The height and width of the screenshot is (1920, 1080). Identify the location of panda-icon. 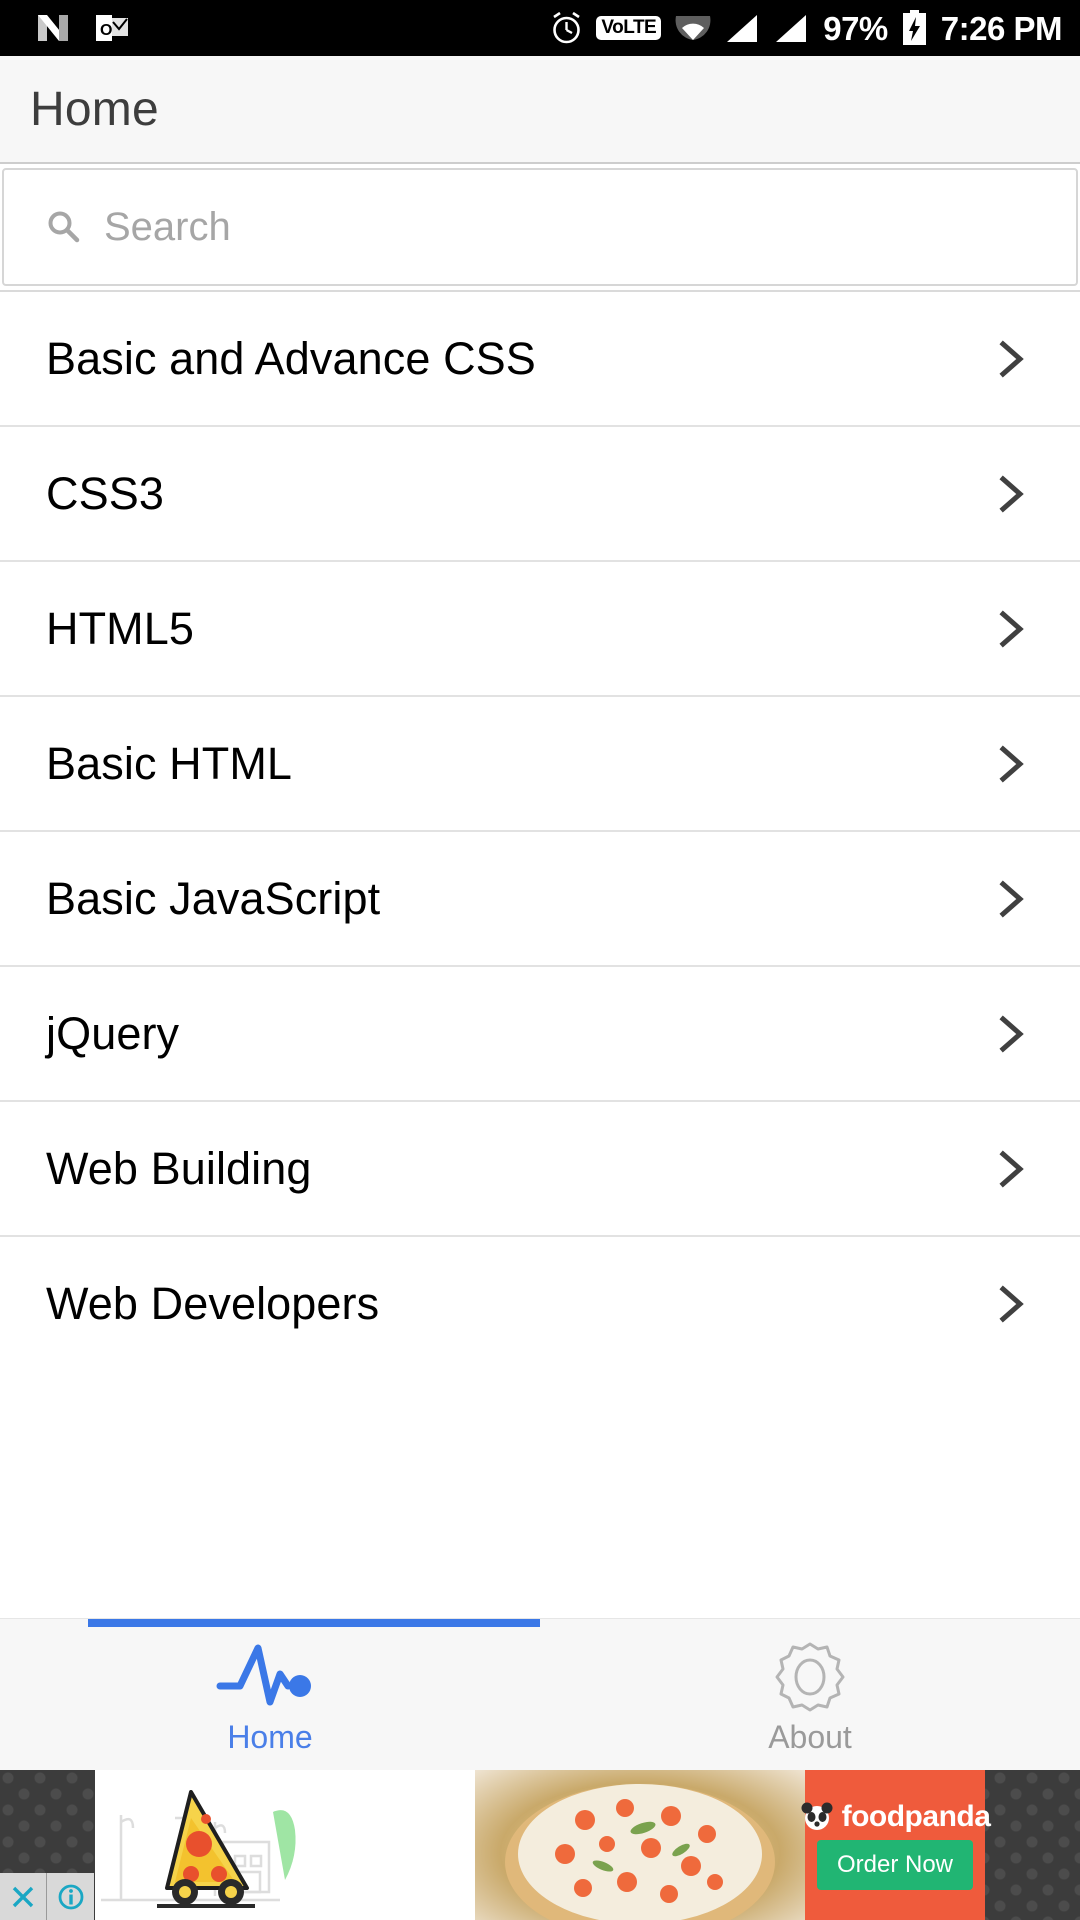
(817, 1816).